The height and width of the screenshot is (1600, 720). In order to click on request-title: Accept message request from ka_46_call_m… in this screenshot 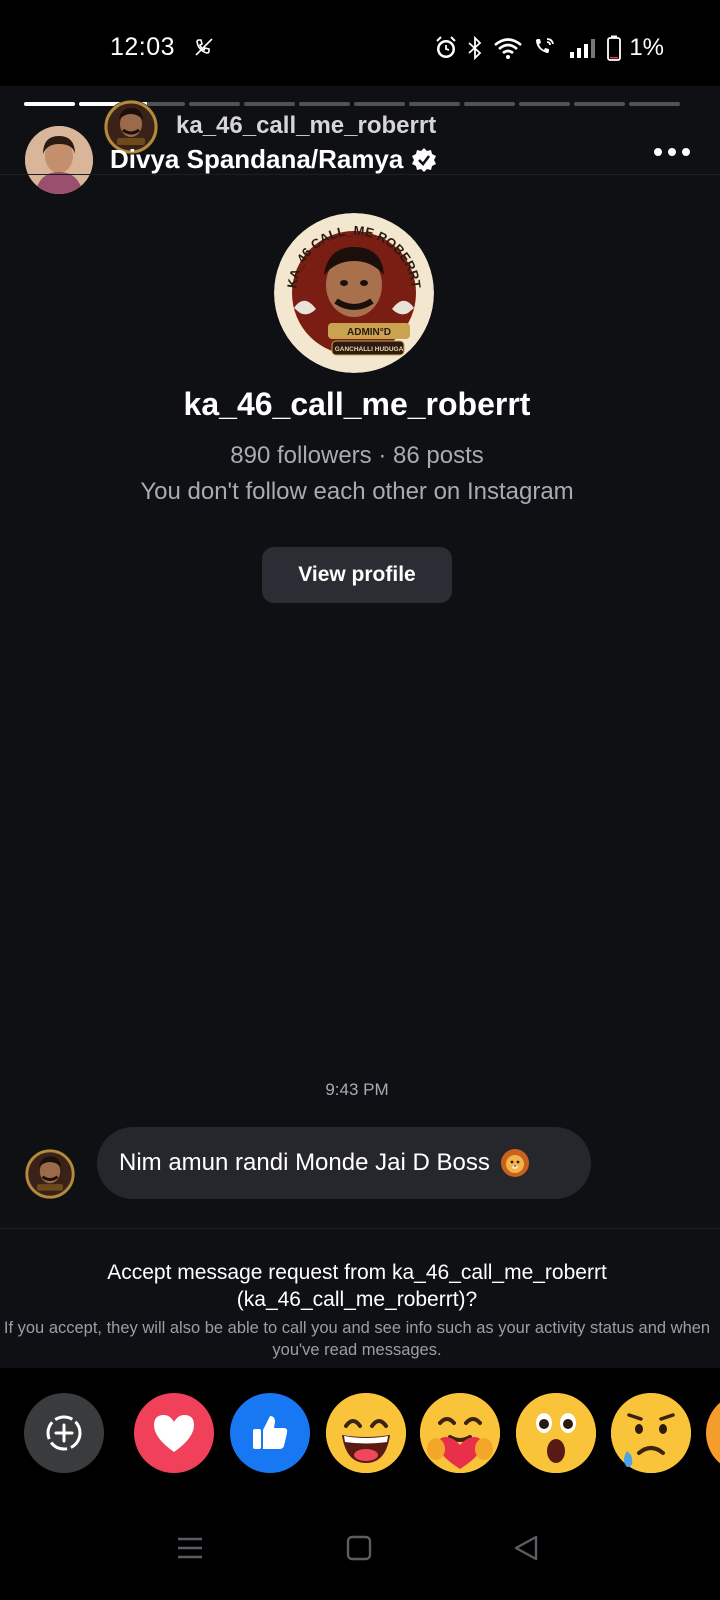, I will do `click(357, 1286)`.